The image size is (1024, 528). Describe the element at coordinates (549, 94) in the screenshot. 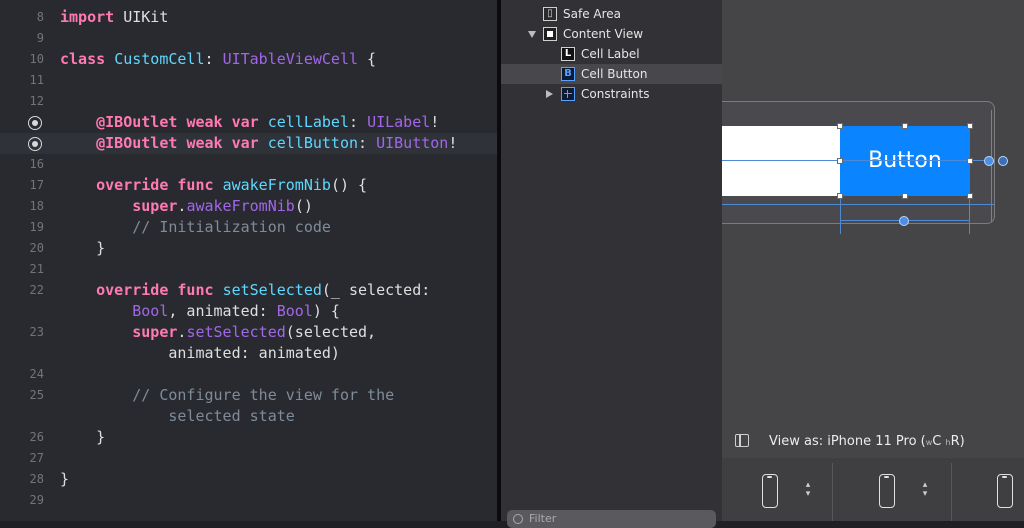

I see `disclosure-collapsed-icon` at that location.